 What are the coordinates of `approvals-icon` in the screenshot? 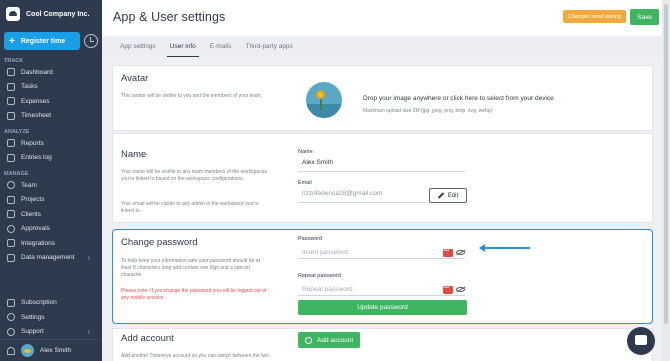 It's located at (11, 228).